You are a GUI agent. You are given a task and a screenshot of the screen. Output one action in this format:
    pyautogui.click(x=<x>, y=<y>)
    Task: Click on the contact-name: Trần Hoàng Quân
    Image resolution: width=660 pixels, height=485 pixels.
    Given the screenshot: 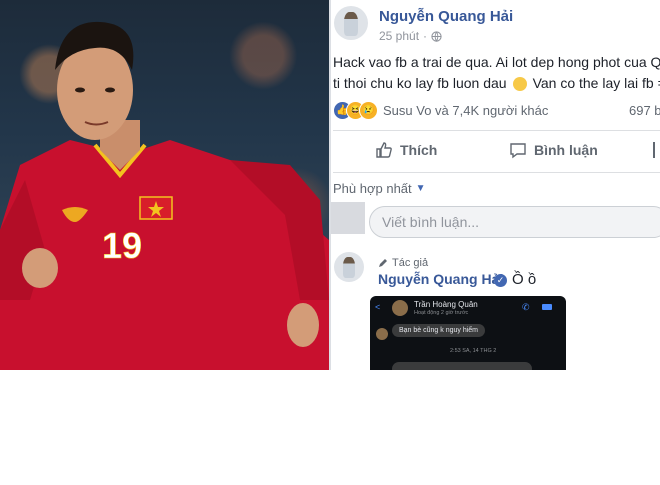 What is the action you would take?
    pyautogui.click(x=446, y=304)
    